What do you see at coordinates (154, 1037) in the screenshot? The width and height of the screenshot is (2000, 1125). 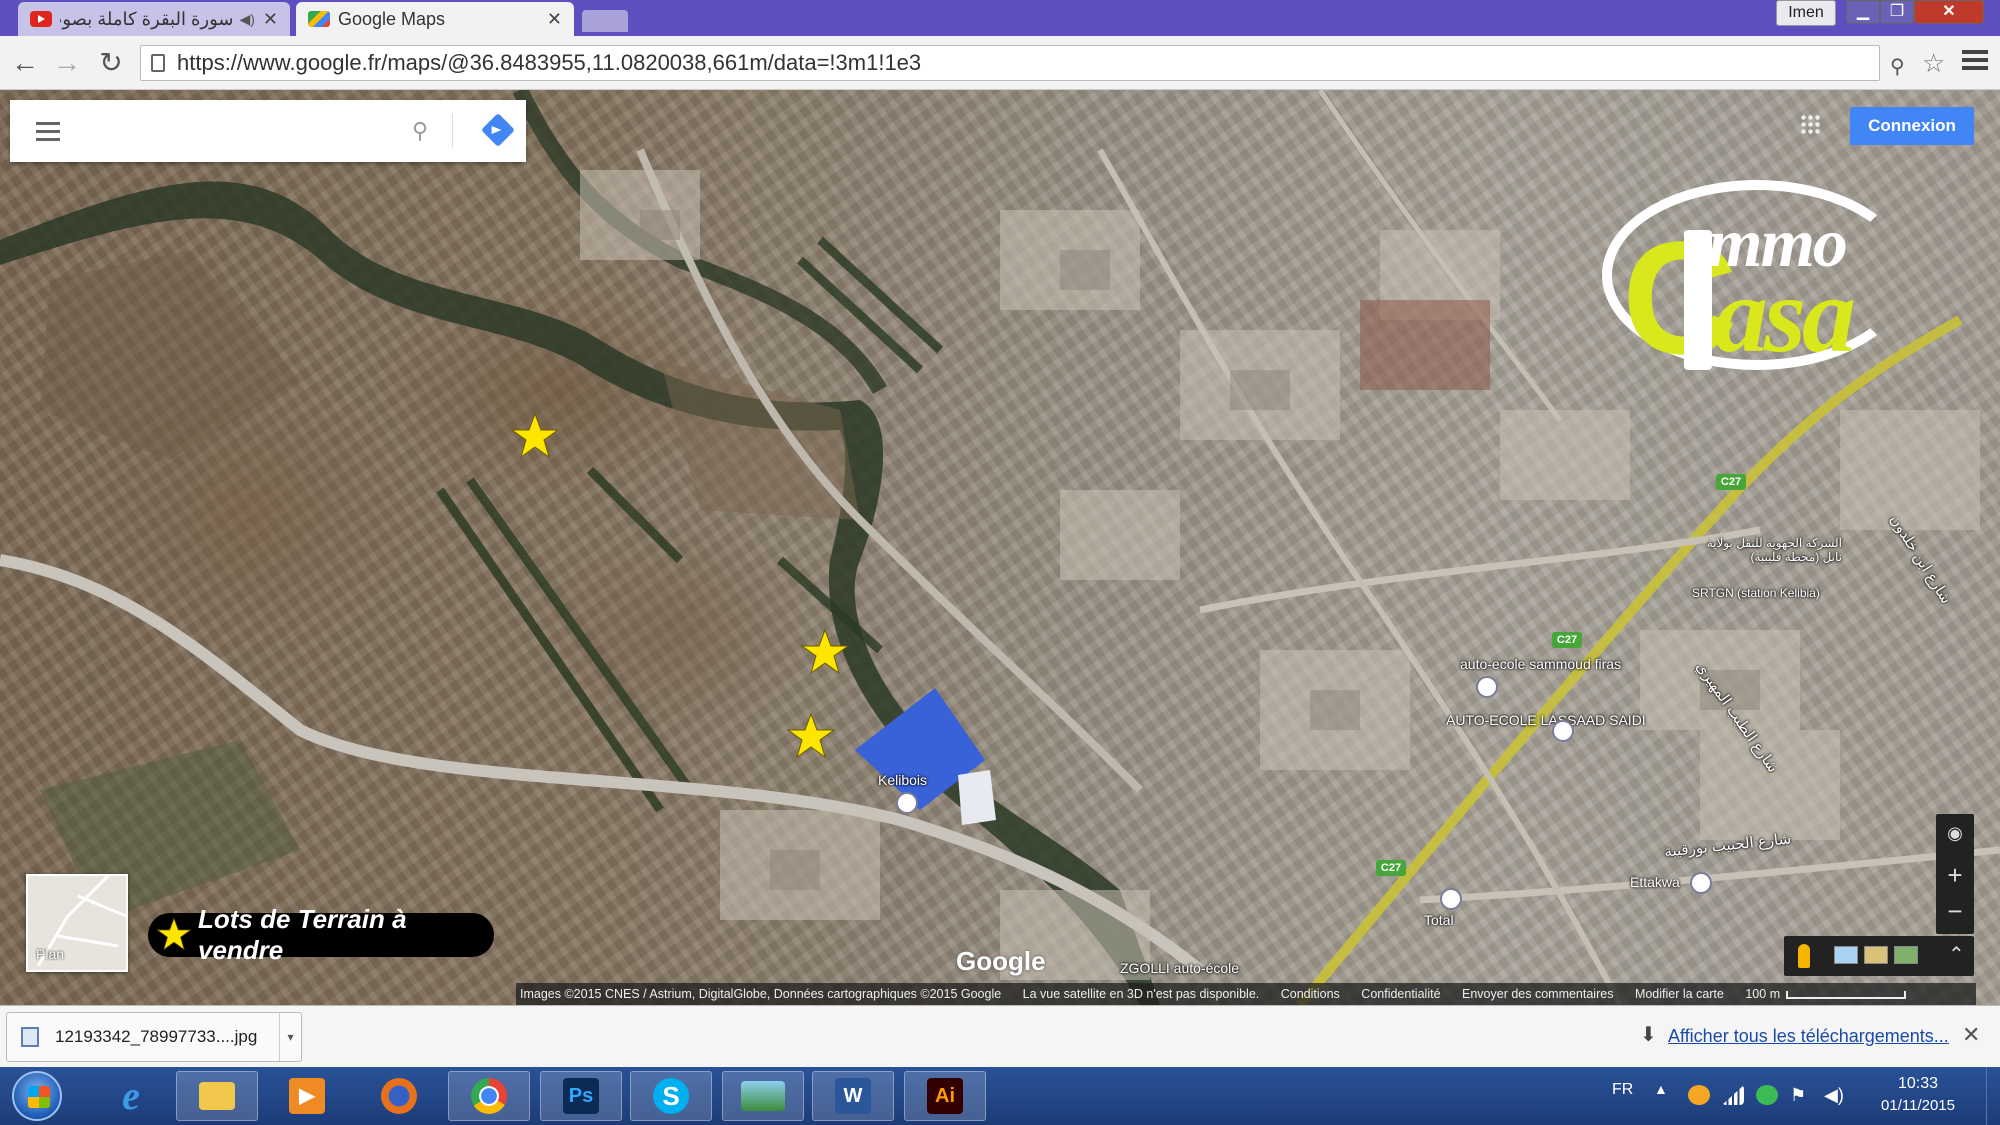 I see `download-item: 12193342_78997733....jpg ▾` at bounding box center [154, 1037].